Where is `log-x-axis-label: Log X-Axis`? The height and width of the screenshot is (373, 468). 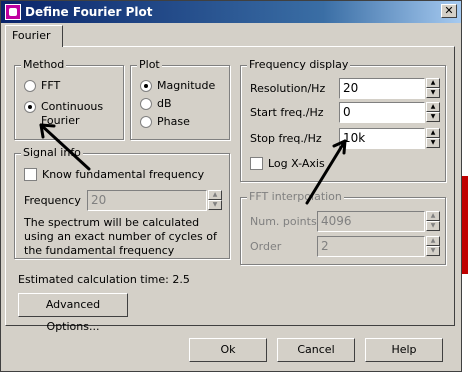
log-x-axis-label: Log X-Axis is located at coordinates (296, 163).